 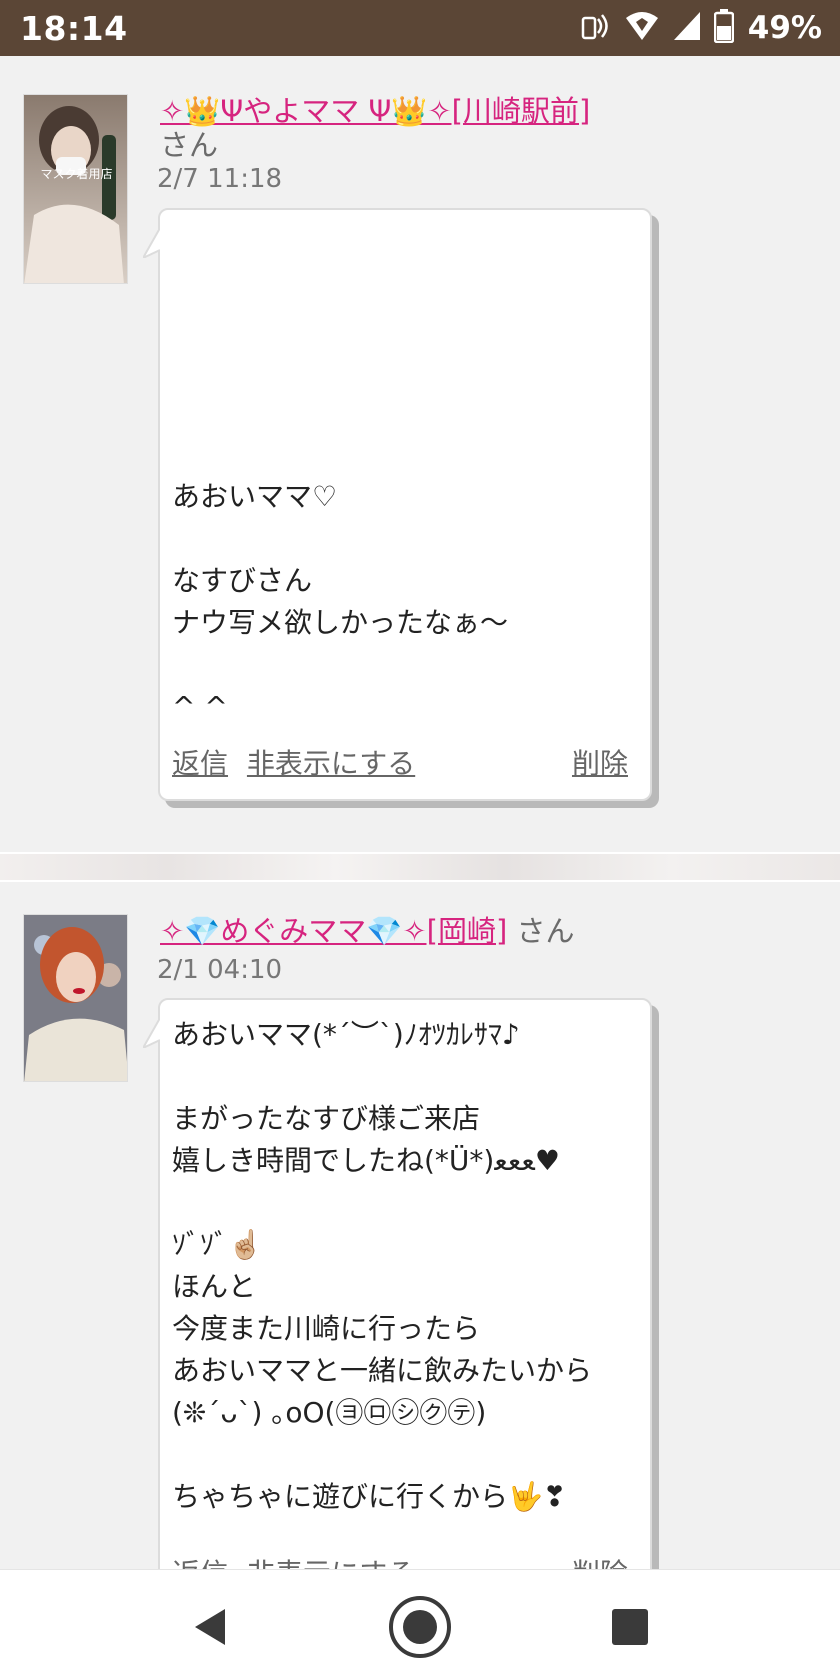 I want to click on wifi-icon, so click(x=642, y=28).